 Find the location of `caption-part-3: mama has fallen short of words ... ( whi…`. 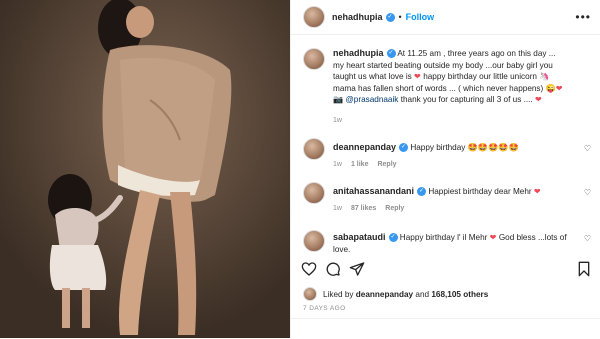

caption-part-3: mama has fallen short of words ... ( whi… is located at coordinates (438, 88).